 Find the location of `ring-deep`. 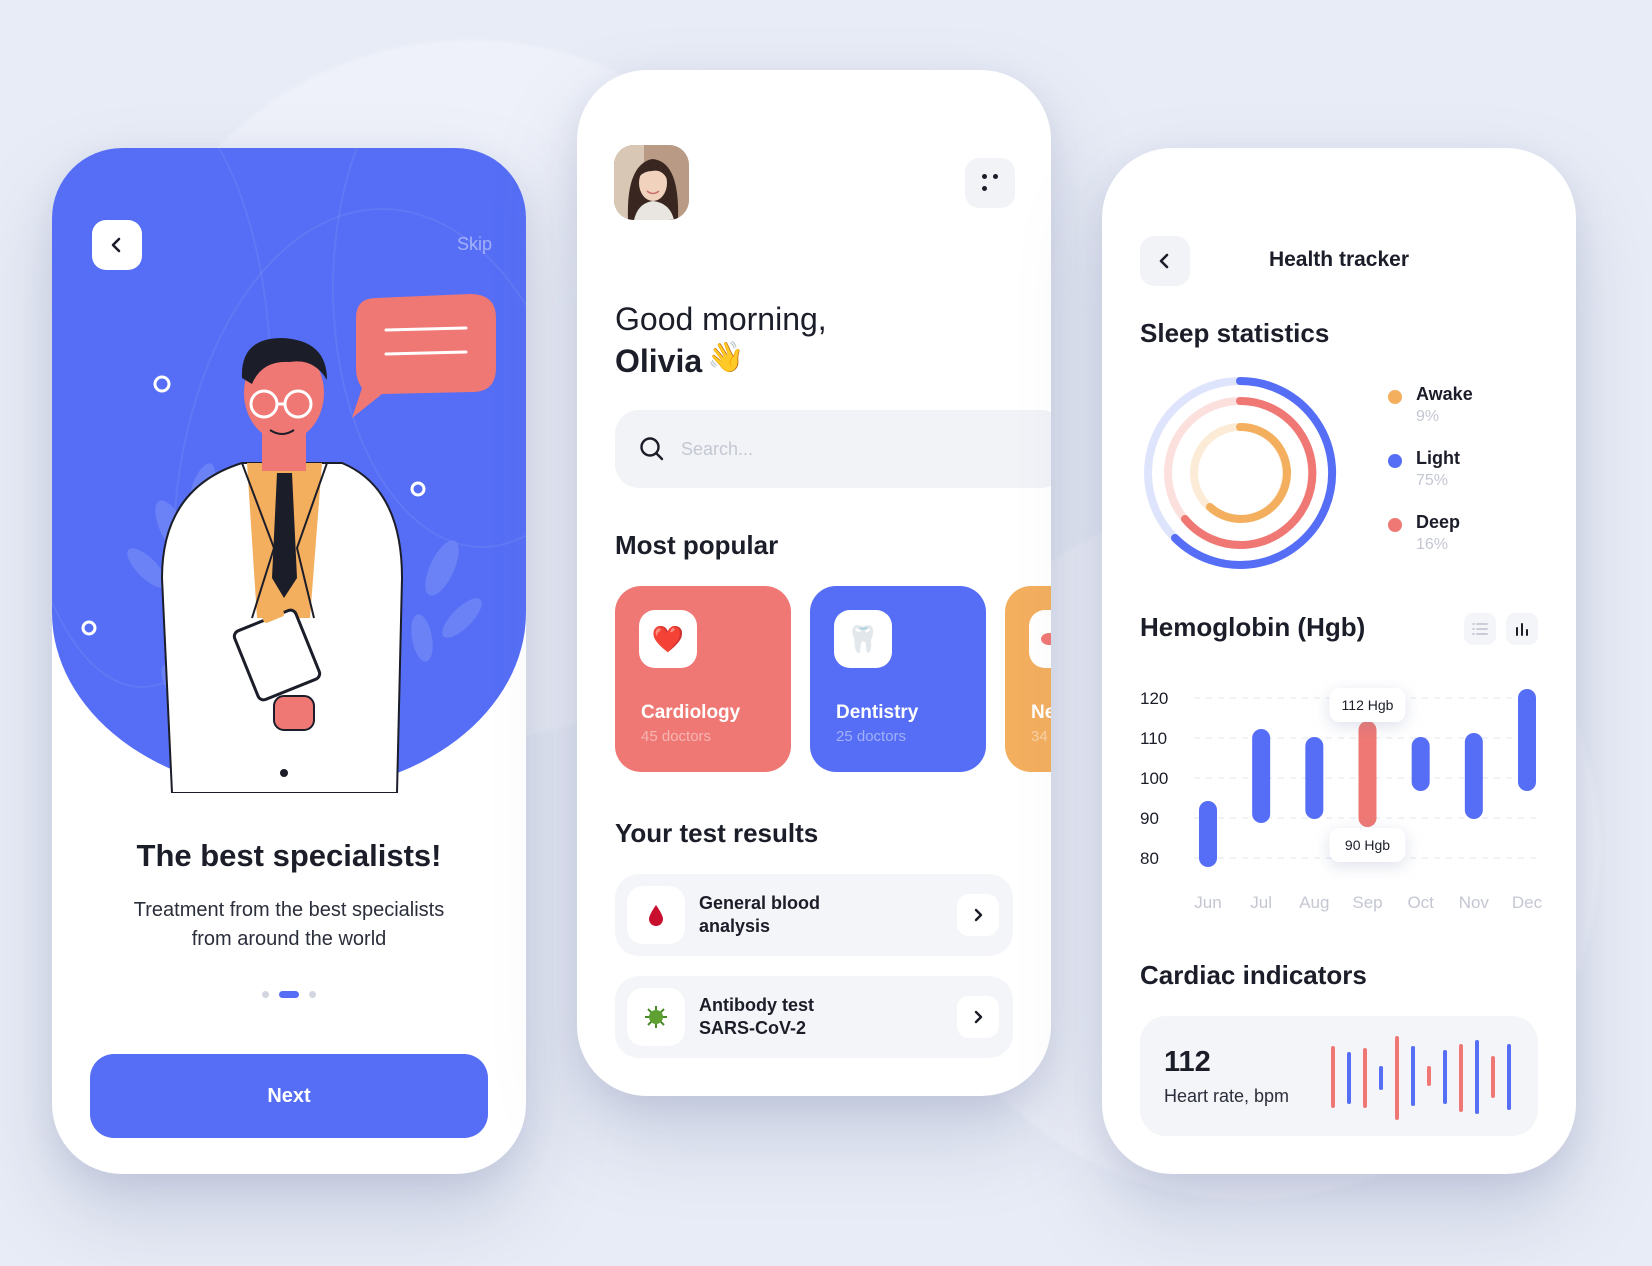

ring-deep is located at coordinates (1249, 472).